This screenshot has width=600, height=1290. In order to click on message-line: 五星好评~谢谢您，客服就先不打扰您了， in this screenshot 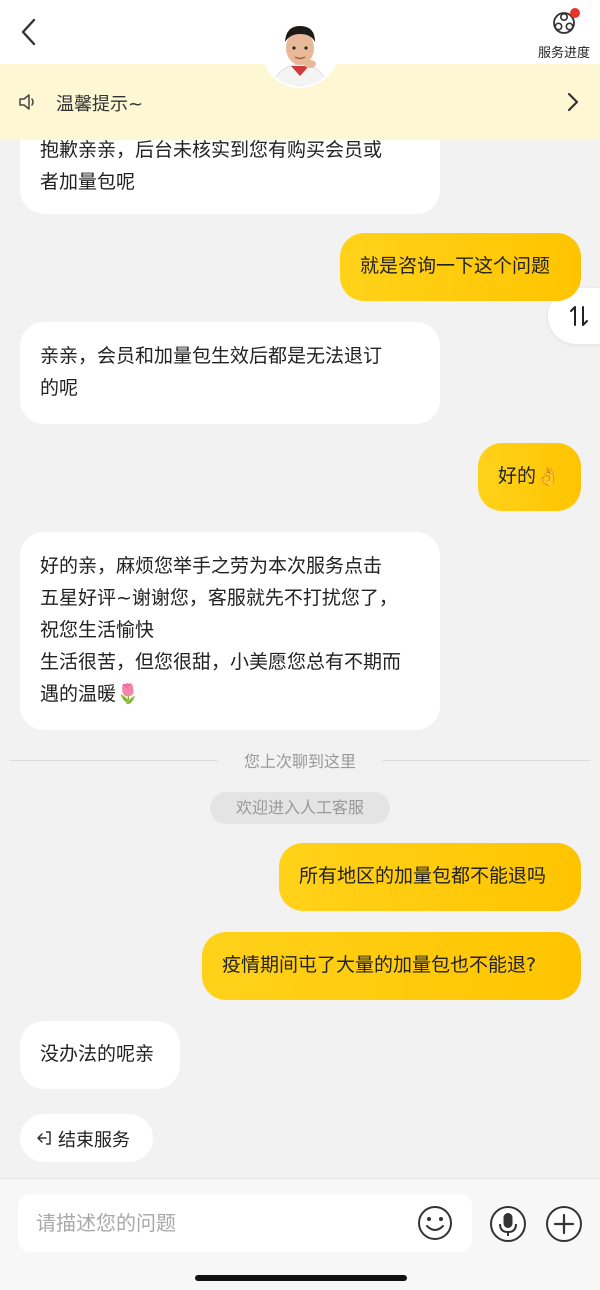, I will do `click(219, 598)`.